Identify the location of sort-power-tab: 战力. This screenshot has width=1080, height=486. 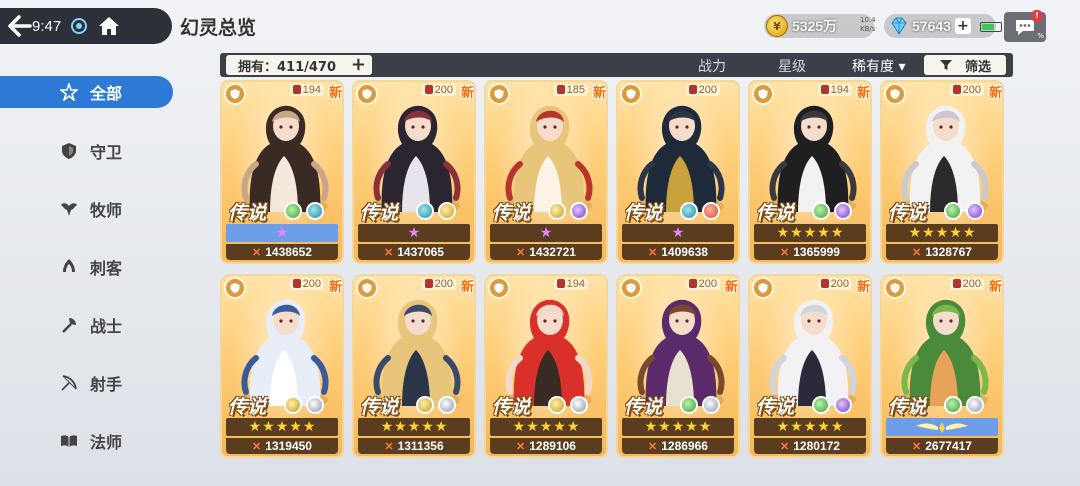
(712, 66).